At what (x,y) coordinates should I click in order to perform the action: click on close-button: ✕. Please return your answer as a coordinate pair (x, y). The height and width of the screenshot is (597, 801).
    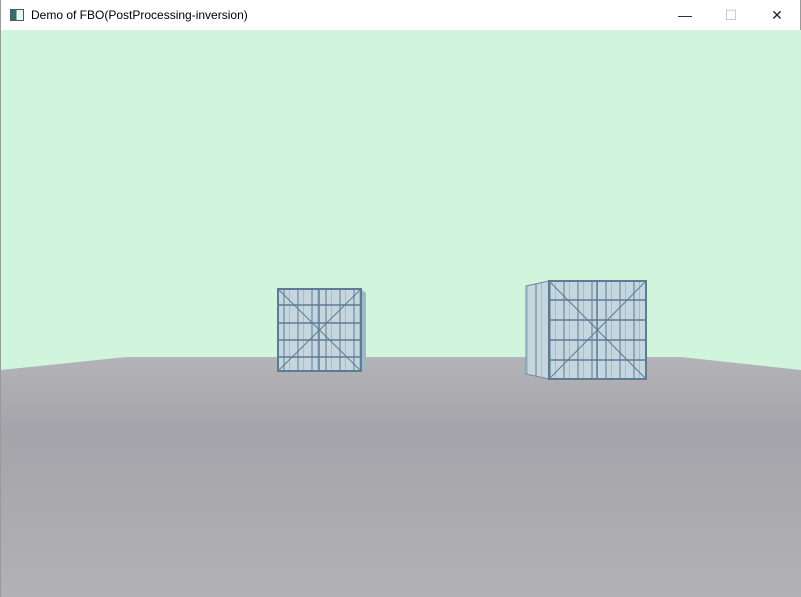
    Looking at the image, I should click on (777, 15).